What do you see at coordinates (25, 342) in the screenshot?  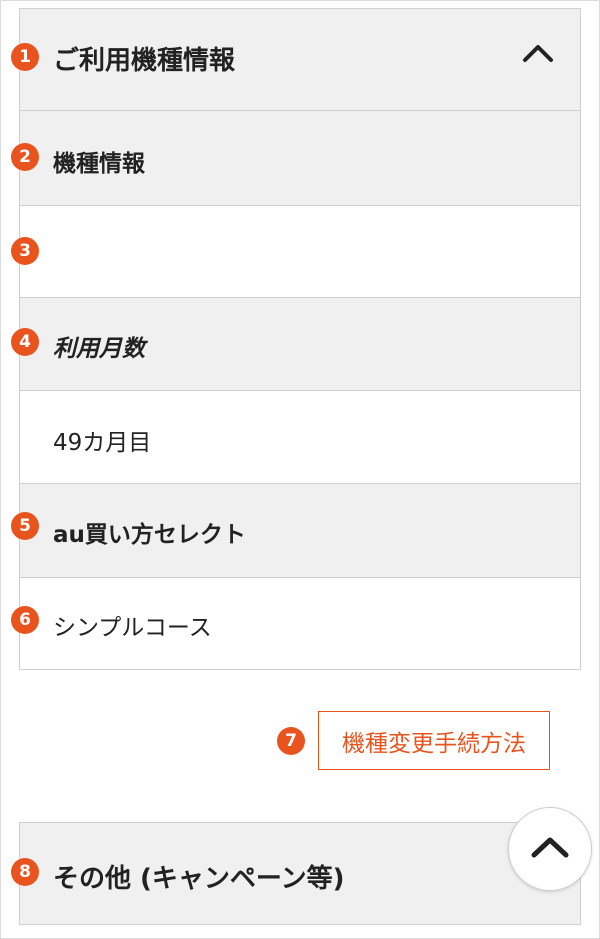 I see `annotation-badge: 4` at bounding box center [25, 342].